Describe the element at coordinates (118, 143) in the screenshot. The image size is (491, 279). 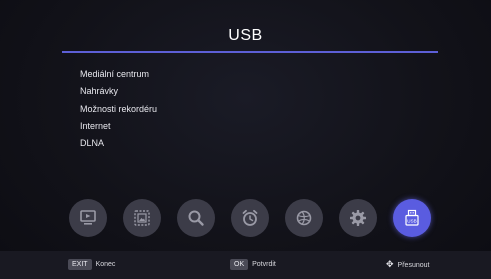
I see `menu-item-dlna: DLNA` at that location.